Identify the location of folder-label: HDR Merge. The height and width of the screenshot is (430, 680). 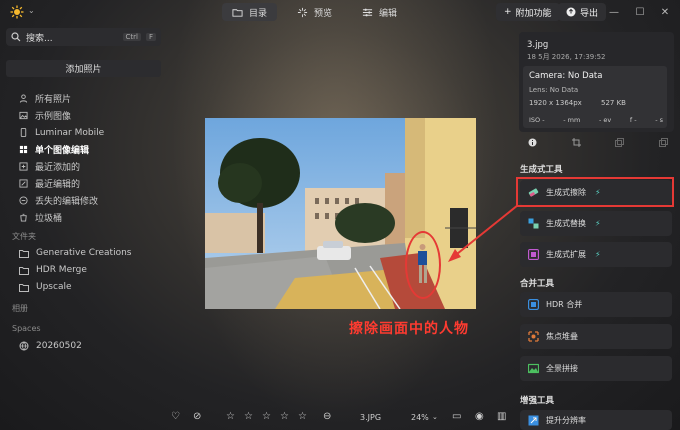
(61, 270).